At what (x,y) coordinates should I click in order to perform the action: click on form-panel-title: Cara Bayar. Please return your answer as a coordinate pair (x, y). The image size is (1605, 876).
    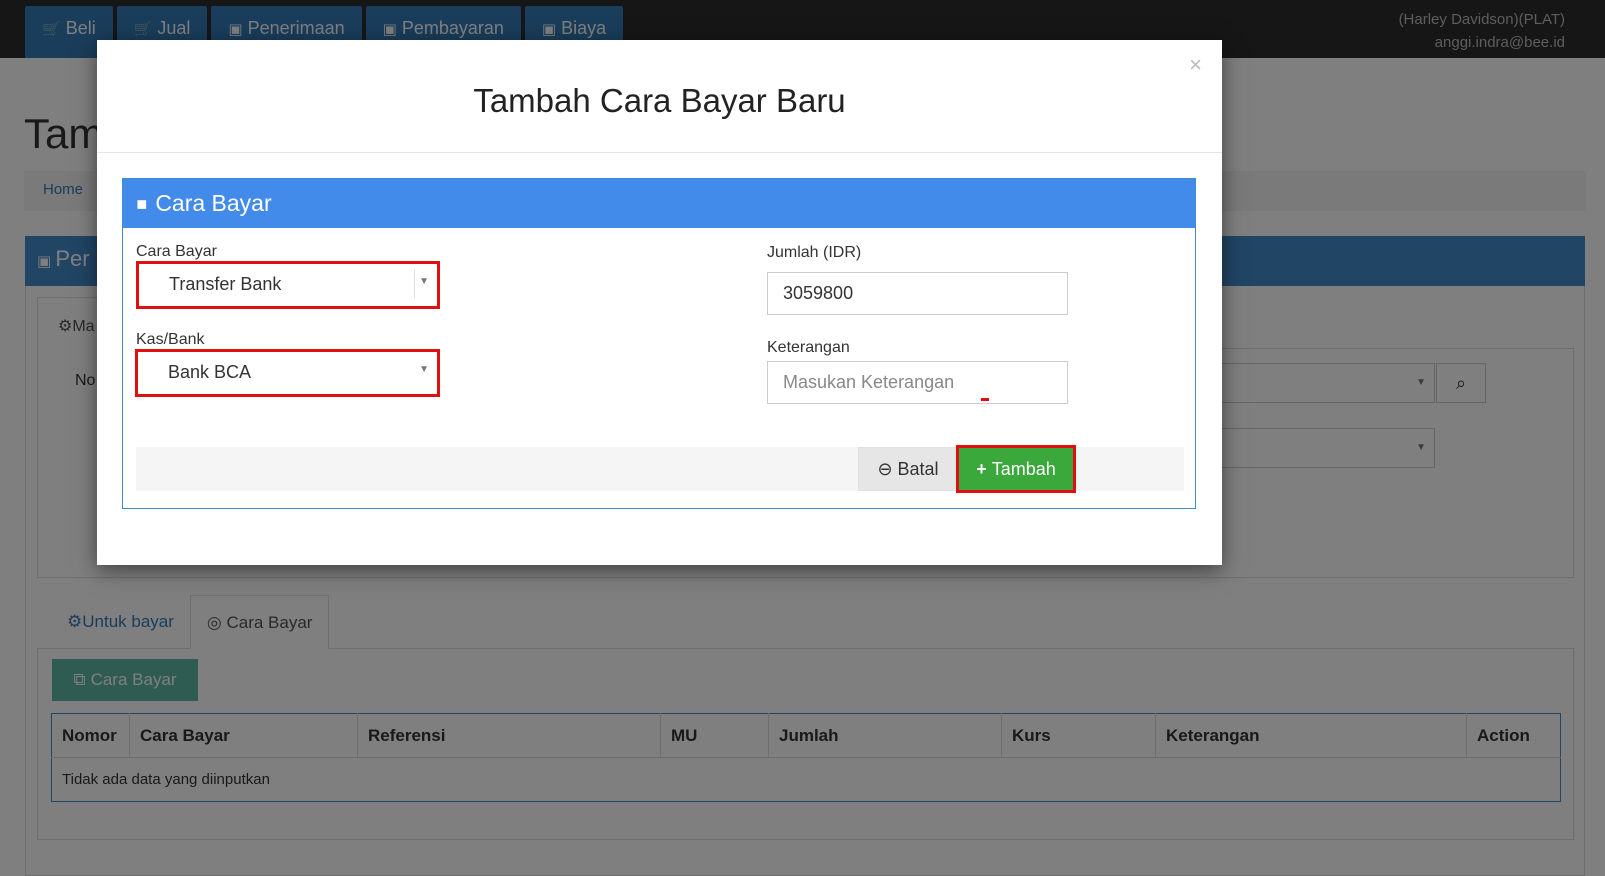
    Looking at the image, I should click on (213, 203).